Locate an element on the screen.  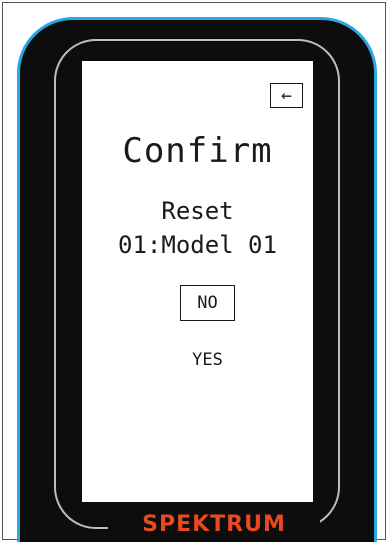
yes-button: YES is located at coordinates (207, 360).